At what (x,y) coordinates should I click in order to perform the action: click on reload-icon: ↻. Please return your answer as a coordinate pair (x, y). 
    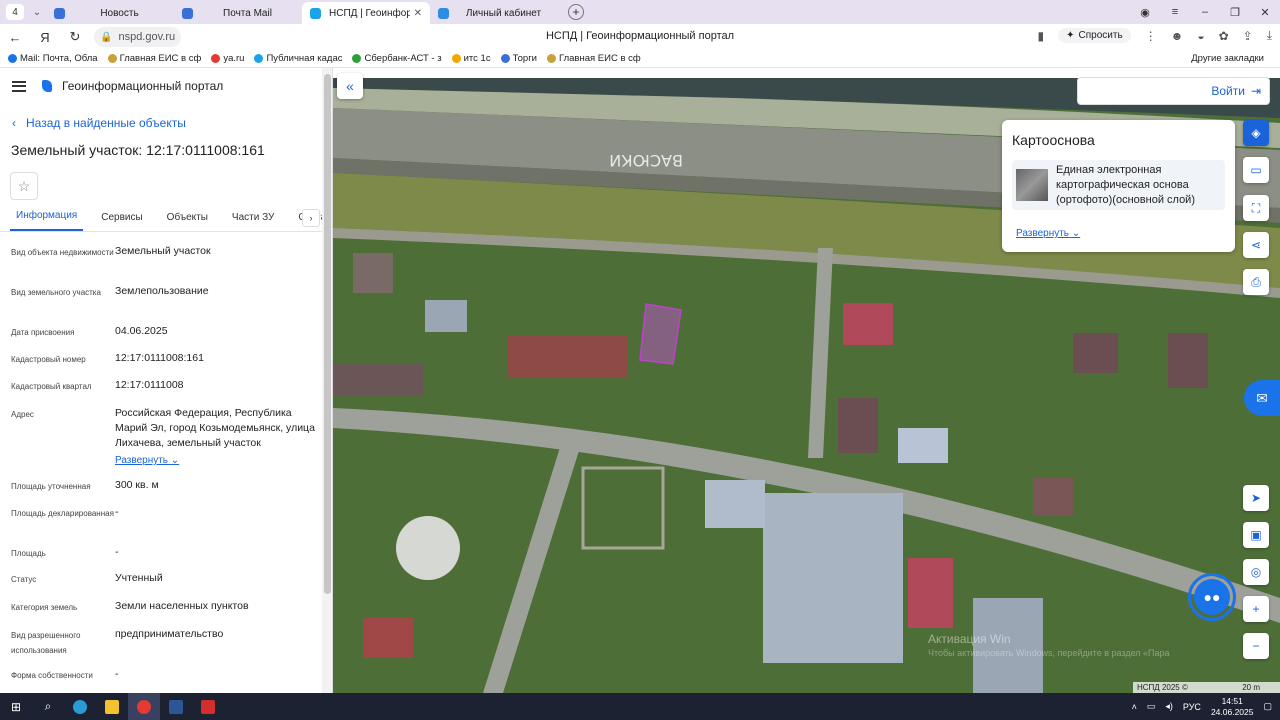
    Looking at the image, I should click on (75, 37).